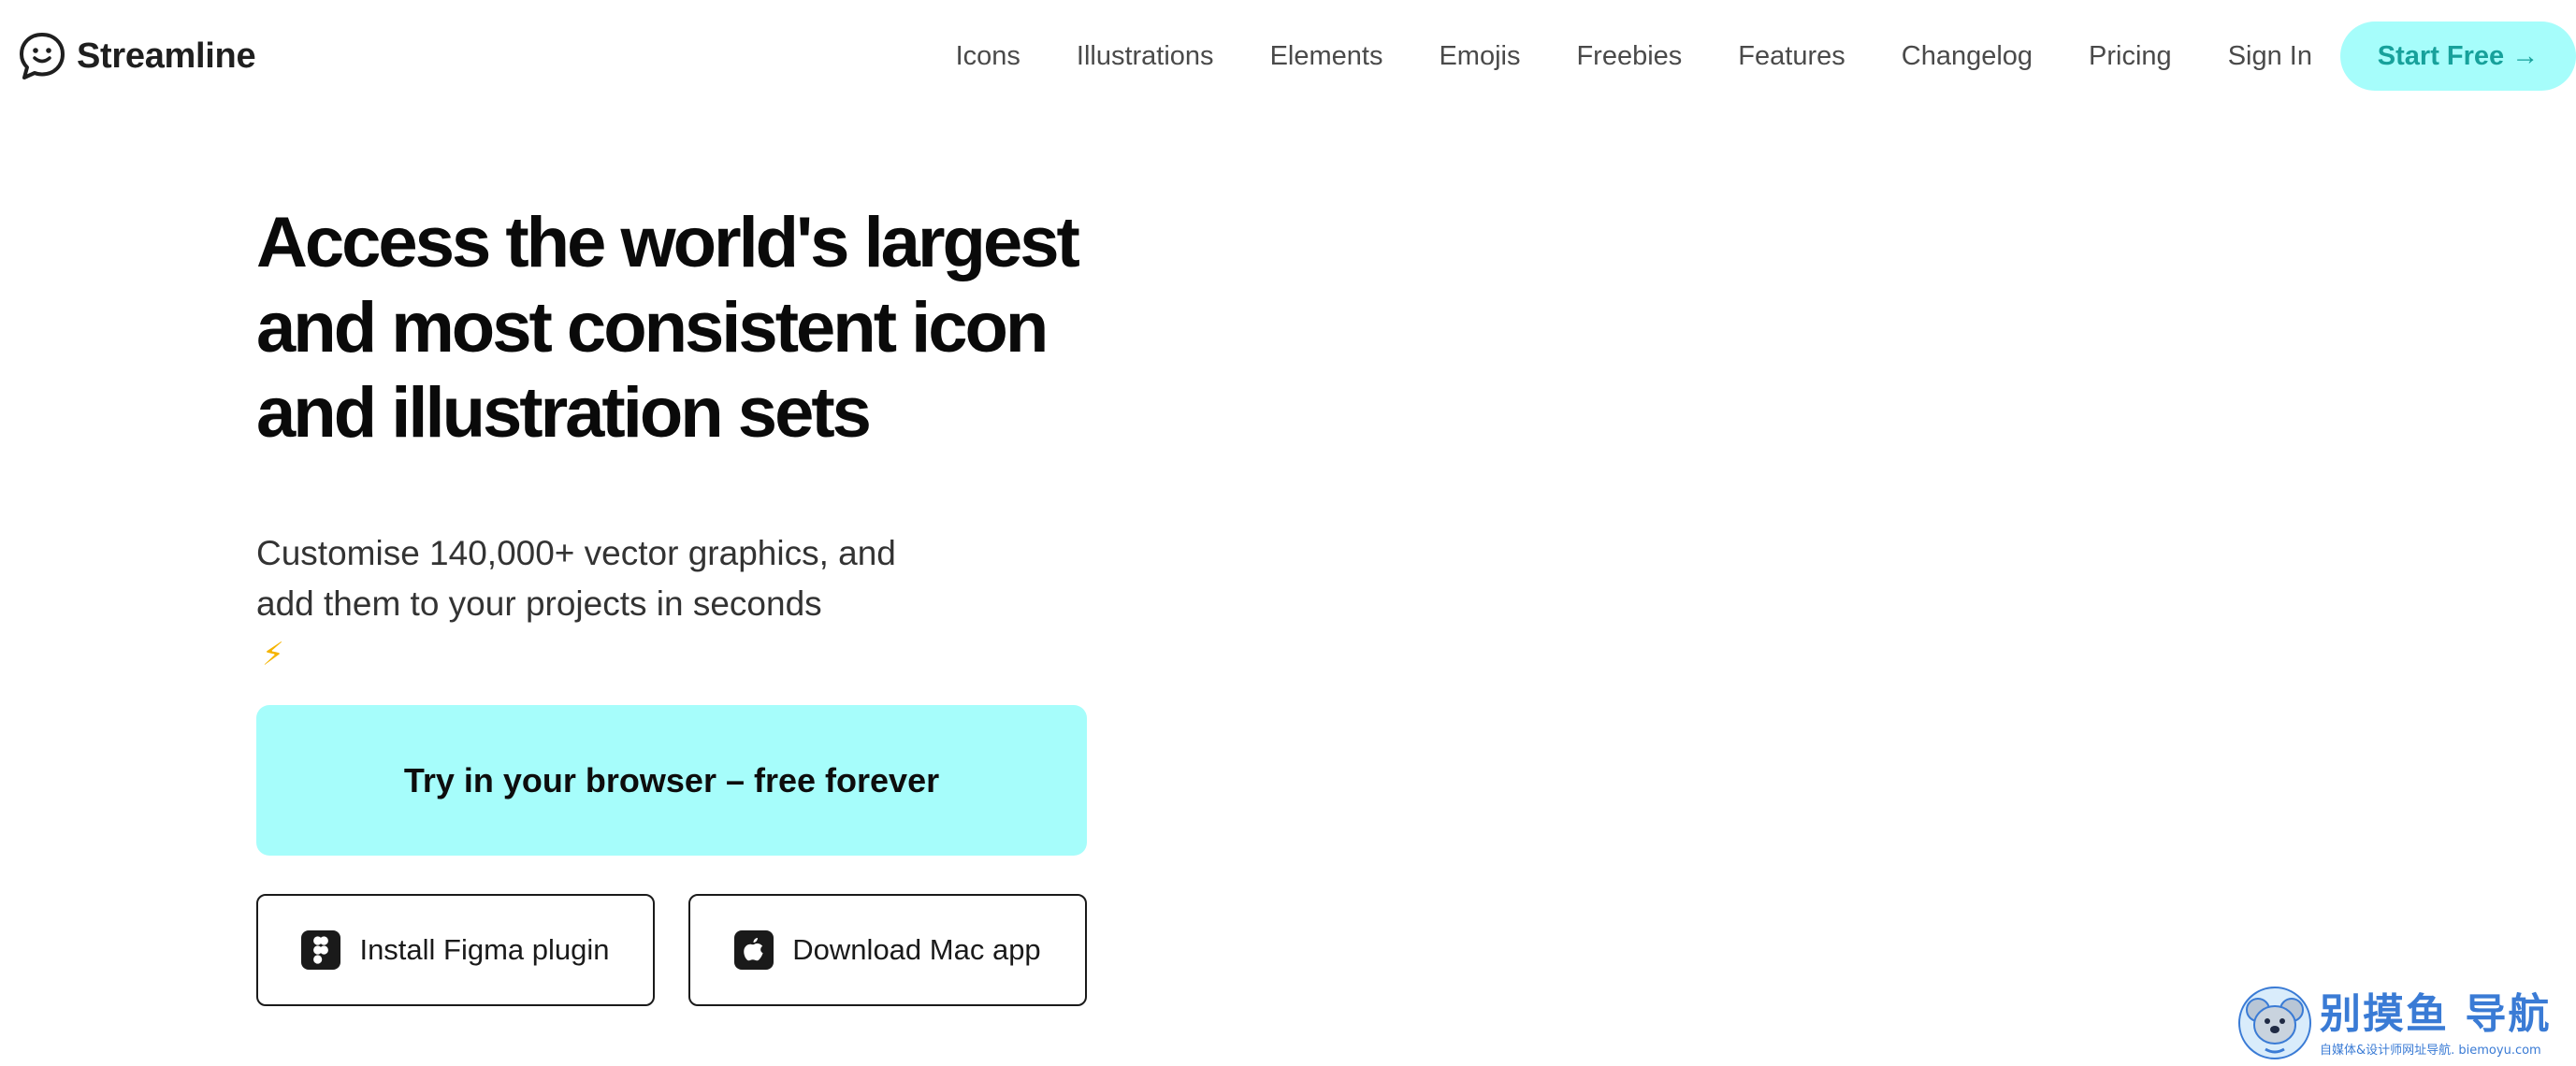 This screenshot has width=2576, height=1066. What do you see at coordinates (2130, 56) in the screenshot?
I see `nav-item-pricing: Pricing` at bounding box center [2130, 56].